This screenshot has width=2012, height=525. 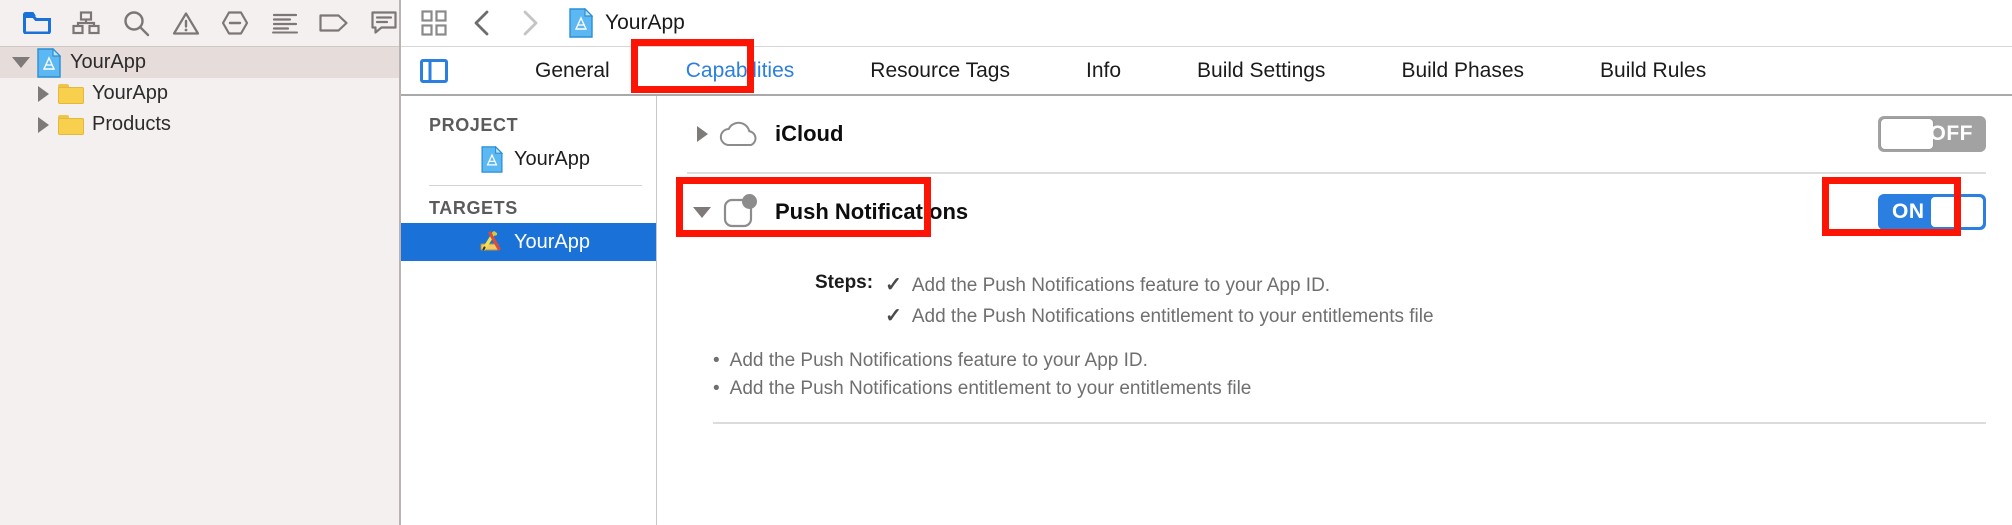 What do you see at coordinates (940, 71) in the screenshot?
I see `tab-resource-tags: Resource Tags` at bounding box center [940, 71].